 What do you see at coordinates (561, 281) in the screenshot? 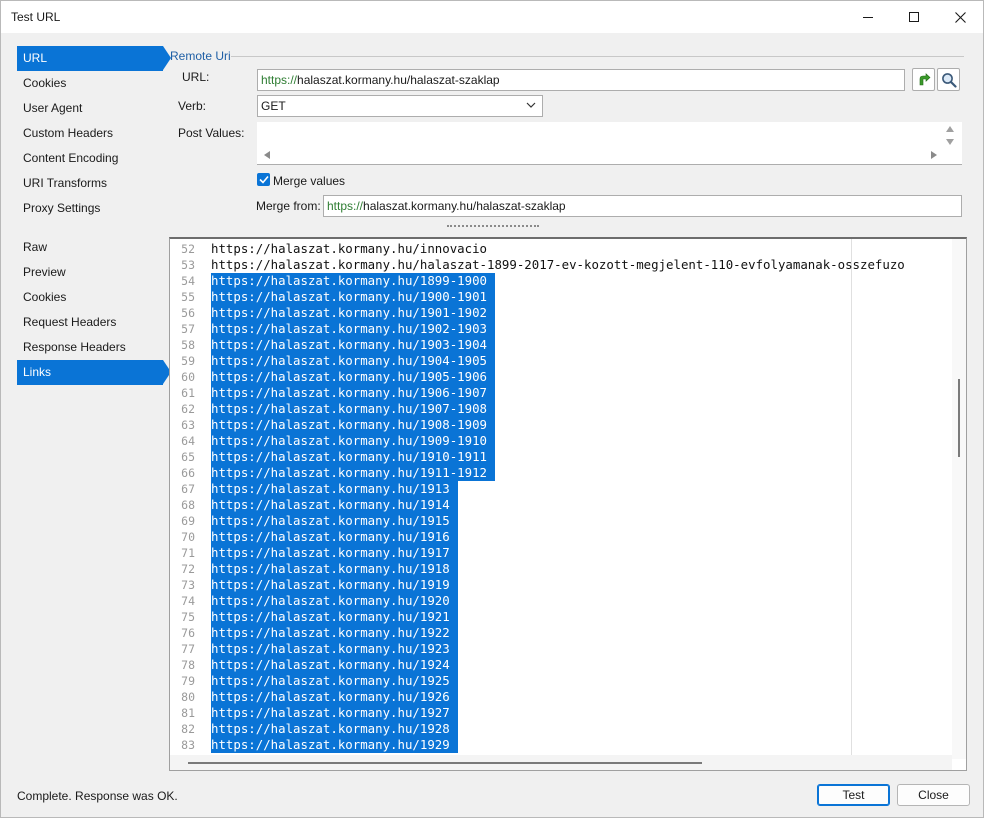
I see `code-line: 54 https://halaszat.kormany.hu/1899-1900` at bounding box center [561, 281].